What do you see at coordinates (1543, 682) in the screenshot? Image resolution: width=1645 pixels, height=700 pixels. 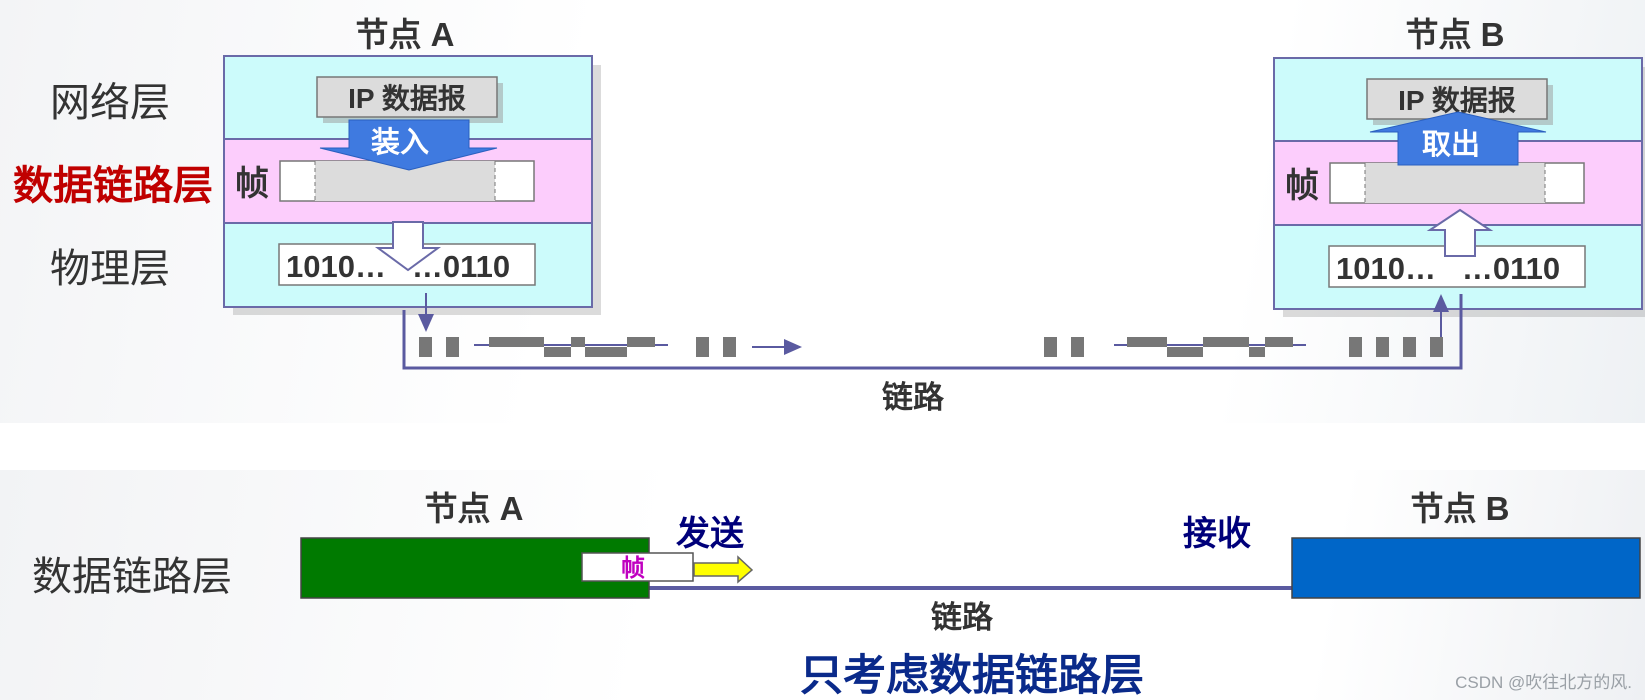 I see `watermark: CSDN @吹往北方的风.` at bounding box center [1543, 682].